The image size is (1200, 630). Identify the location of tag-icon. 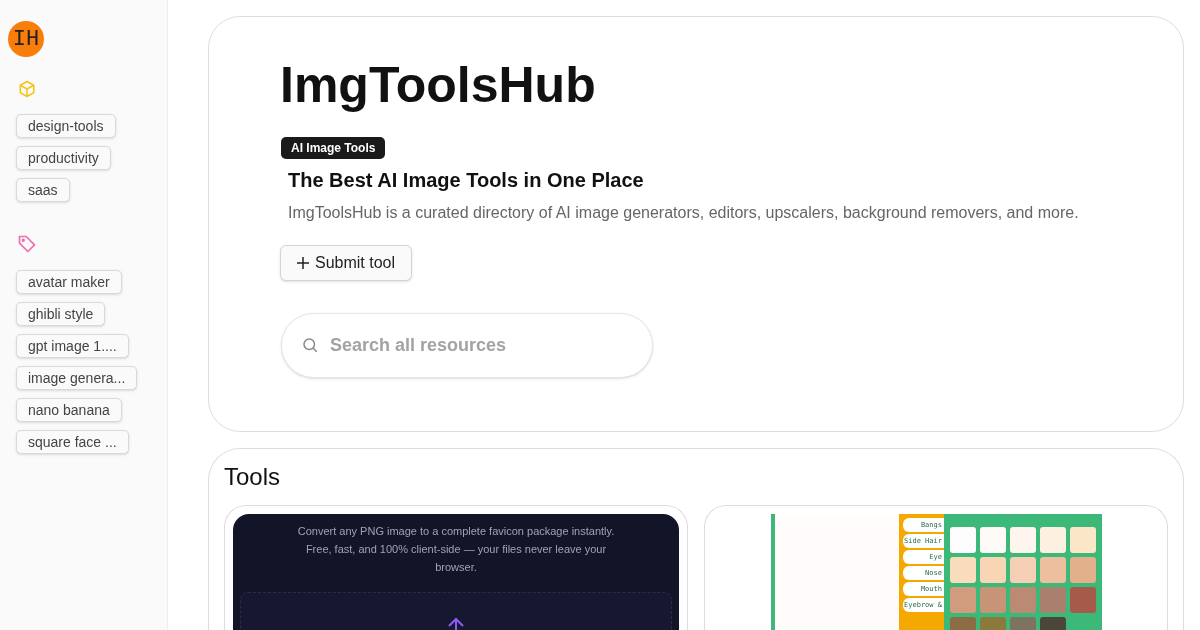
(27, 244).